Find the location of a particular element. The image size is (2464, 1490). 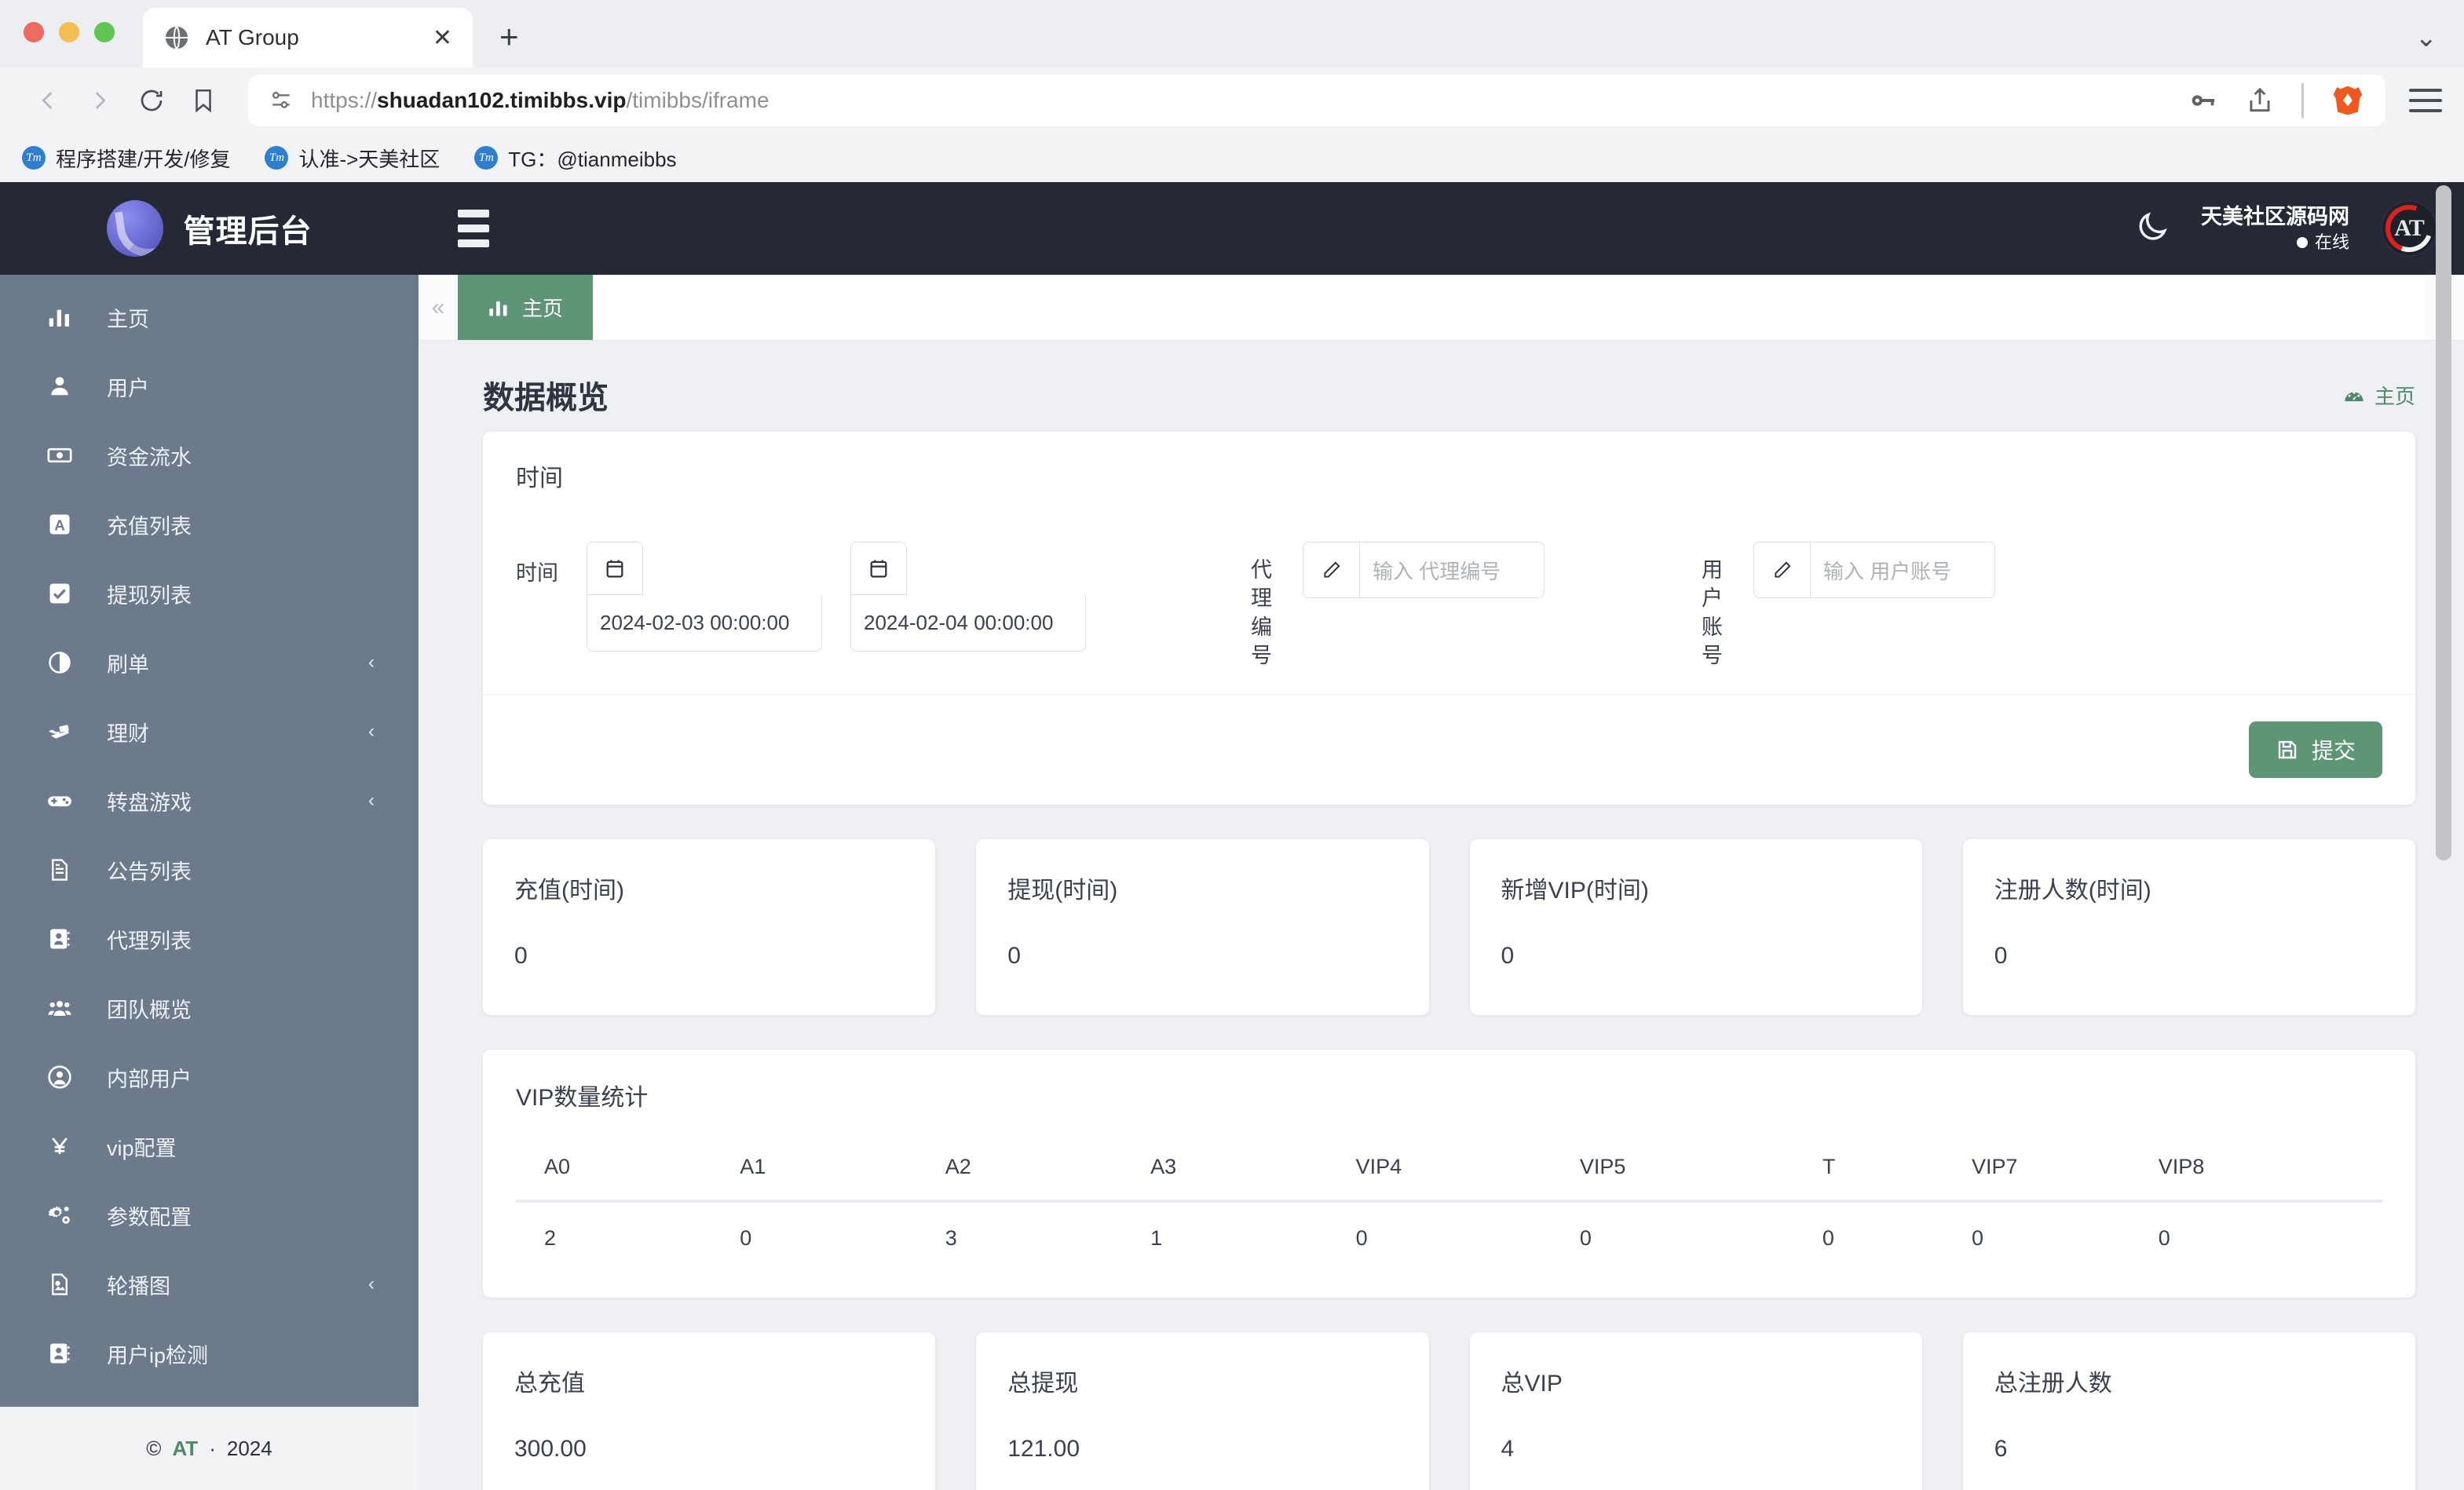

bookmark-page-button is located at coordinates (203, 100).